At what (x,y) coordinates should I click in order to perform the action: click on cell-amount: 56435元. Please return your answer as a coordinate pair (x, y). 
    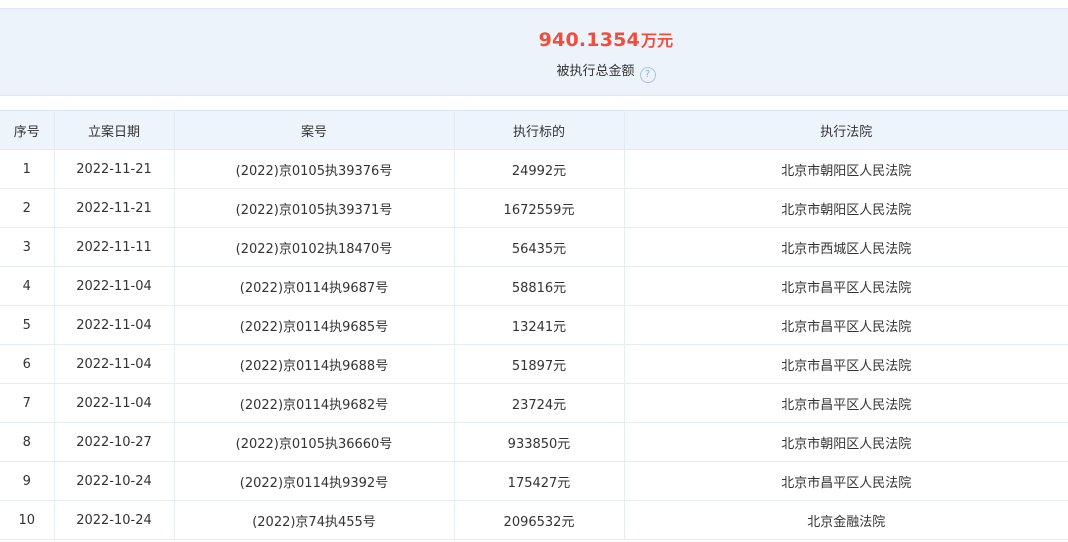
    Looking at the image, I should click on (539, 247).